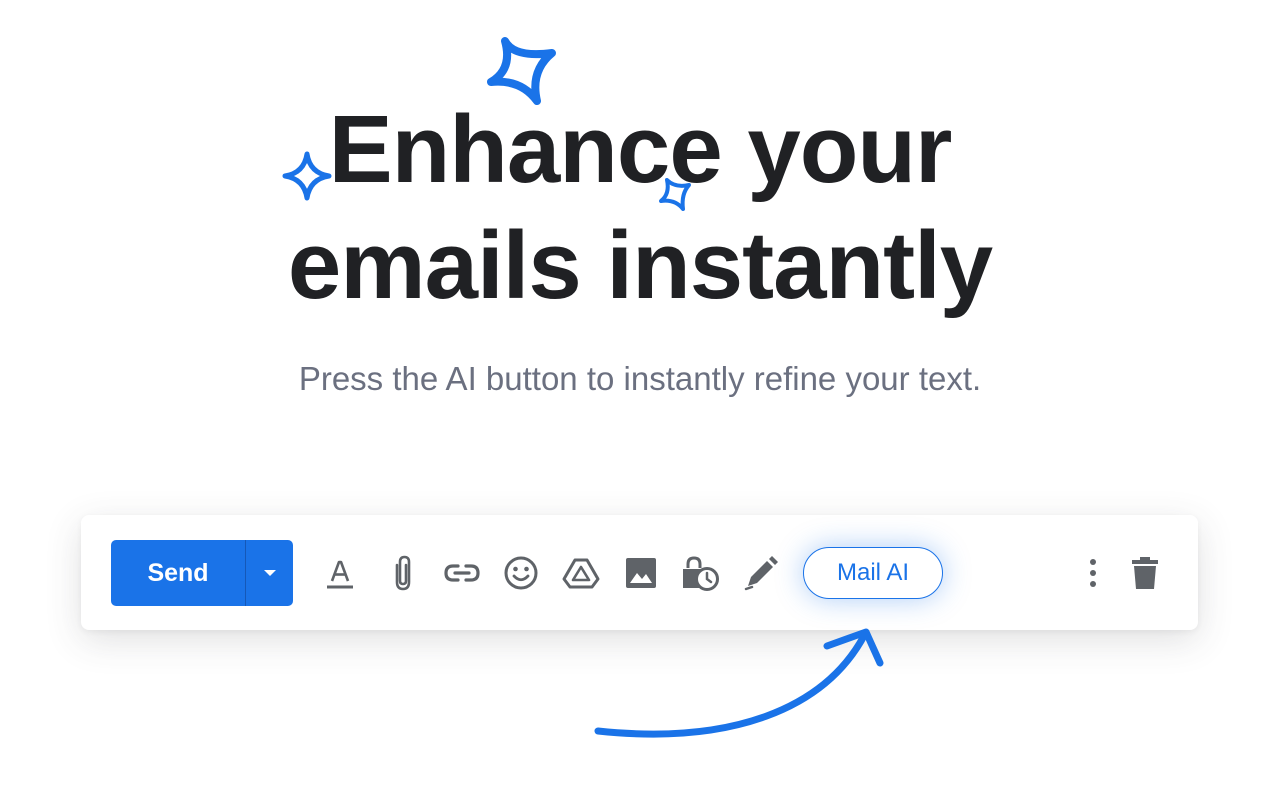 This screenshot has height=800, width=1280. What do you see at coordinates (739, 683) in the screenshot?
I see `pointer-arrow-icon` at bounding box center [739, 683].